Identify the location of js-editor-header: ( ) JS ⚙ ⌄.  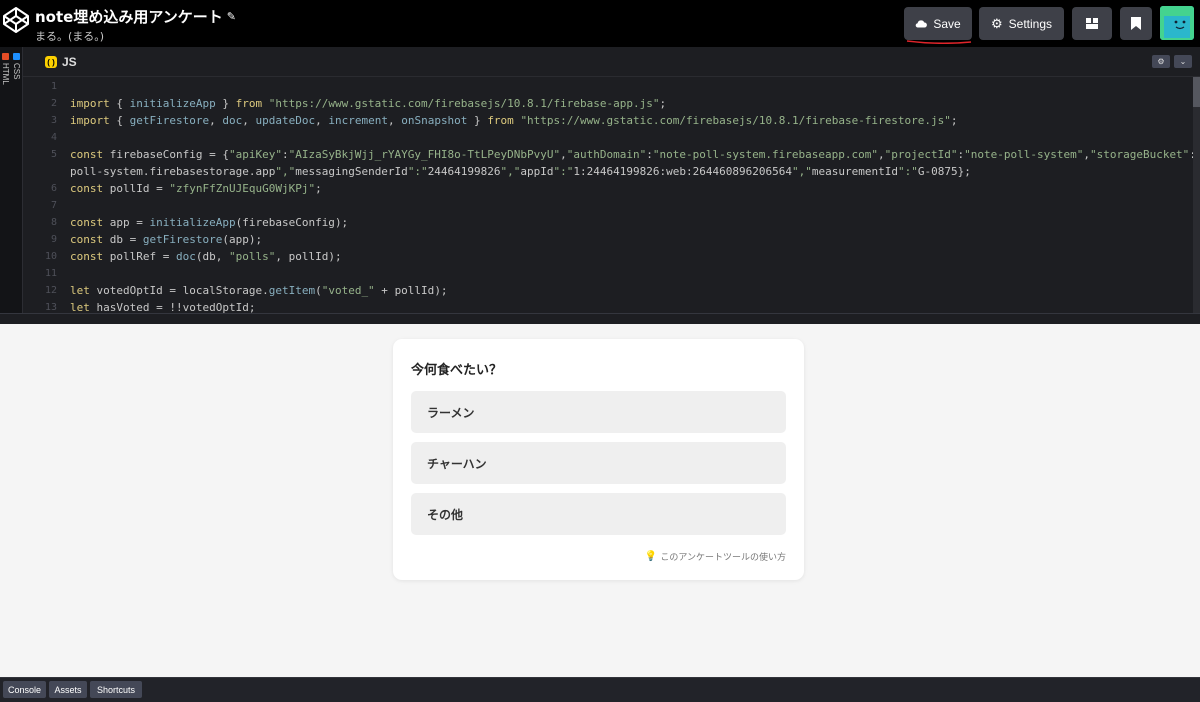
(611, 62).